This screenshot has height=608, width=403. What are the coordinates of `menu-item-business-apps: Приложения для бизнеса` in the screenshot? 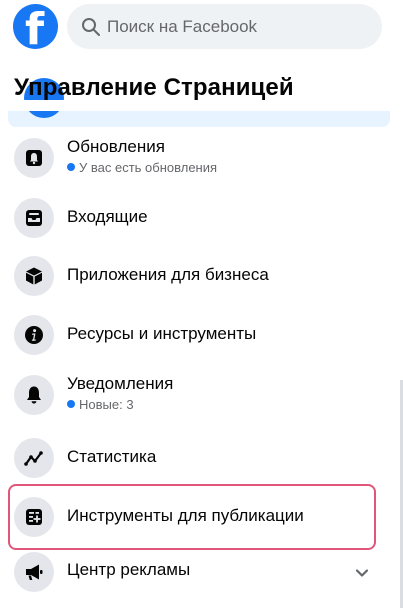 It's located at (192, 276).